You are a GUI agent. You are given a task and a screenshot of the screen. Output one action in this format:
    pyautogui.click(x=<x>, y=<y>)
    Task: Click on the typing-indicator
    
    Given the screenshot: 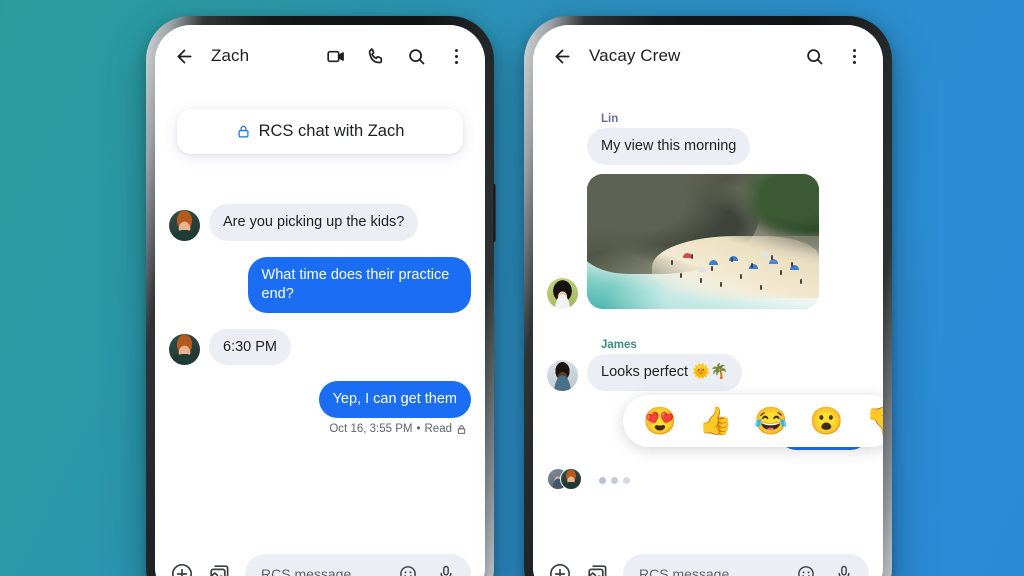 What is the action you would take?
    pyautogui.click(x=708, y=480)
    